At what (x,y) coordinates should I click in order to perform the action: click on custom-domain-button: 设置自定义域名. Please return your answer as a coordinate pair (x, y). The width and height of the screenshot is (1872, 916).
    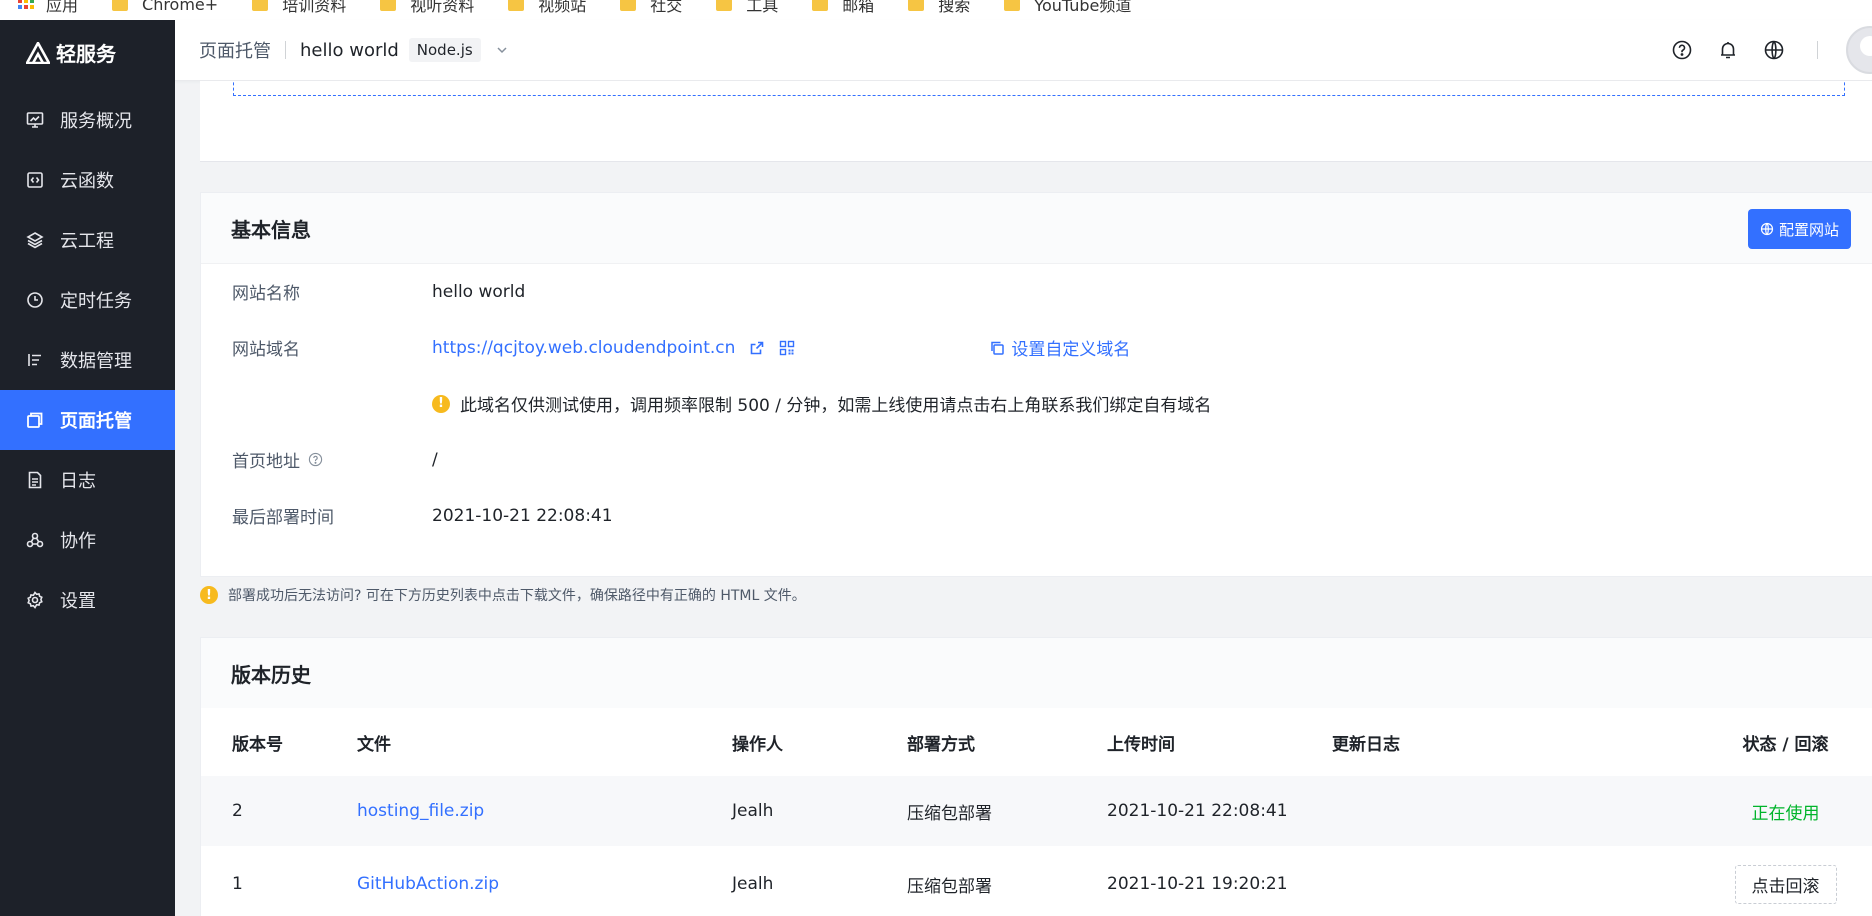
    Looking at the image, I should click on (1059, 347).